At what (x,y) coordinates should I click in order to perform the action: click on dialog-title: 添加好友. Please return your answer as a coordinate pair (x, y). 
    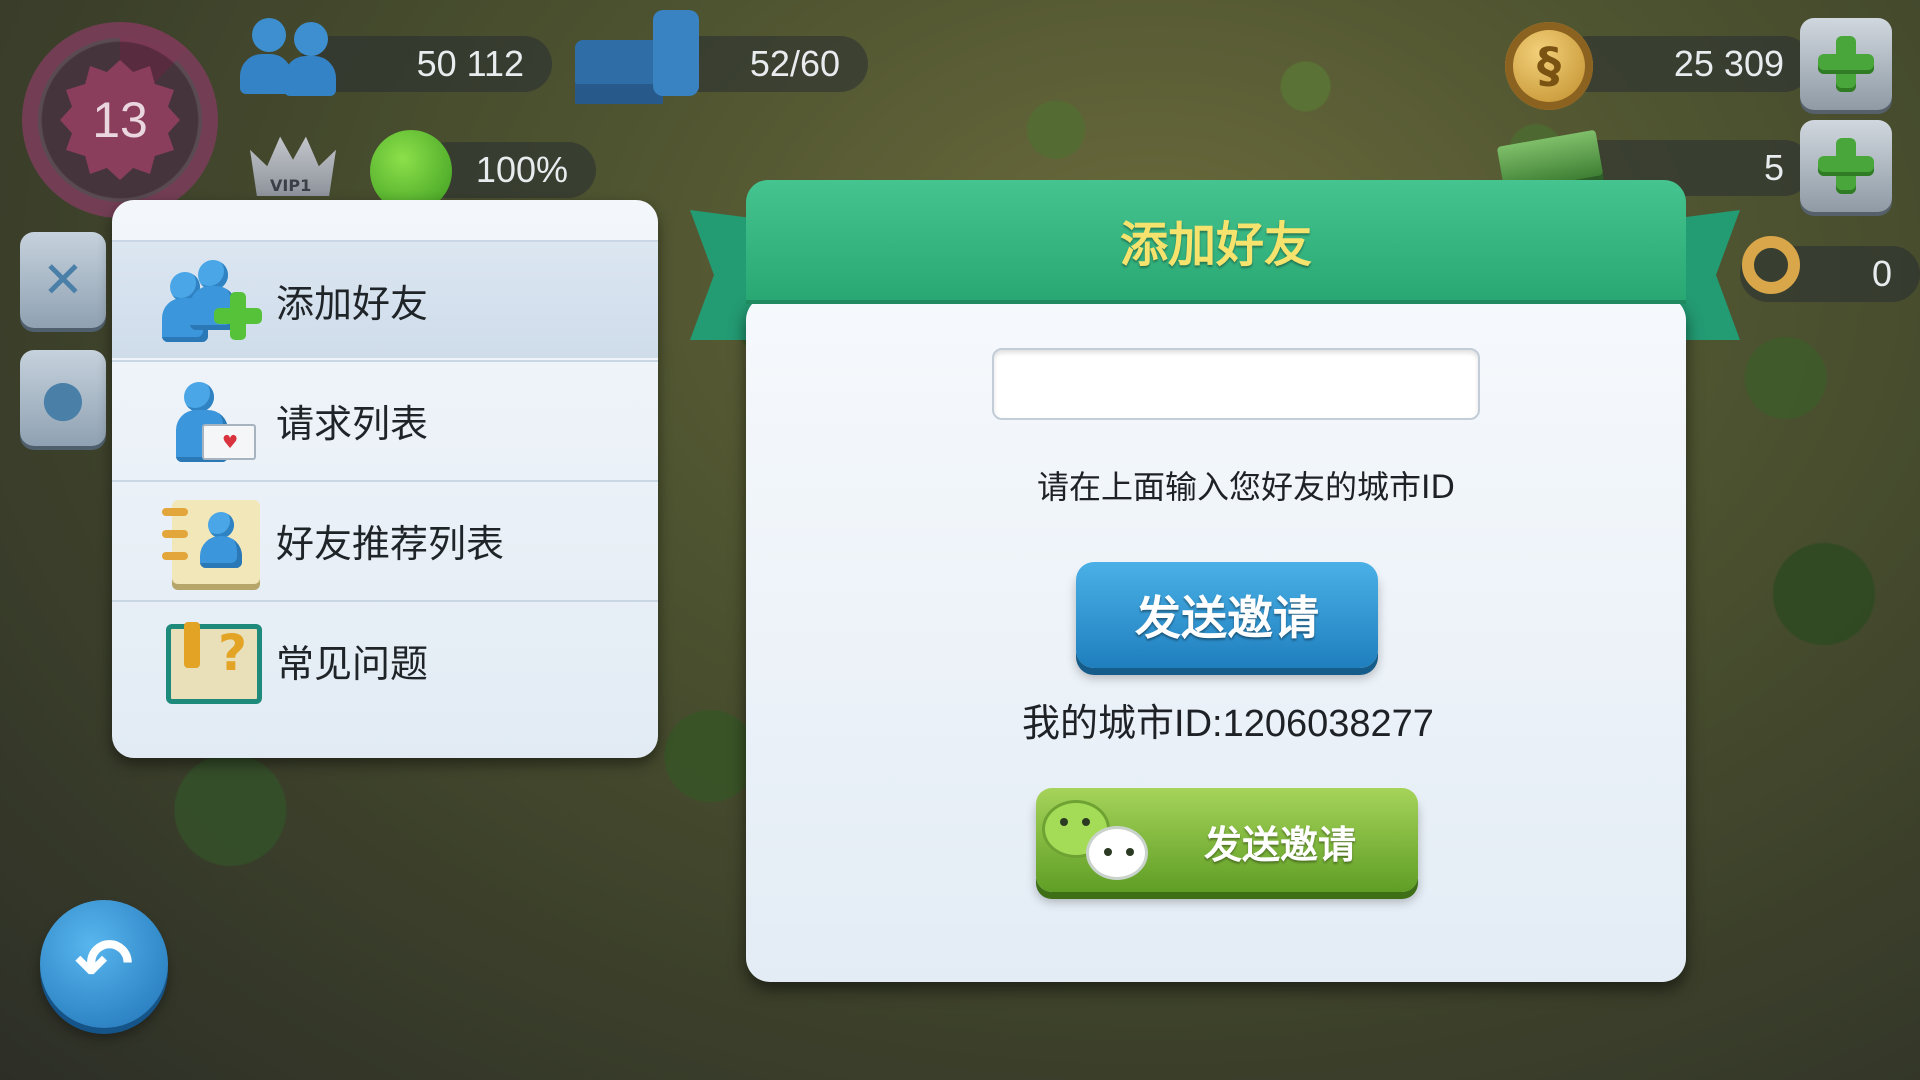
    Looking at the image, I should click on (1215, 245).